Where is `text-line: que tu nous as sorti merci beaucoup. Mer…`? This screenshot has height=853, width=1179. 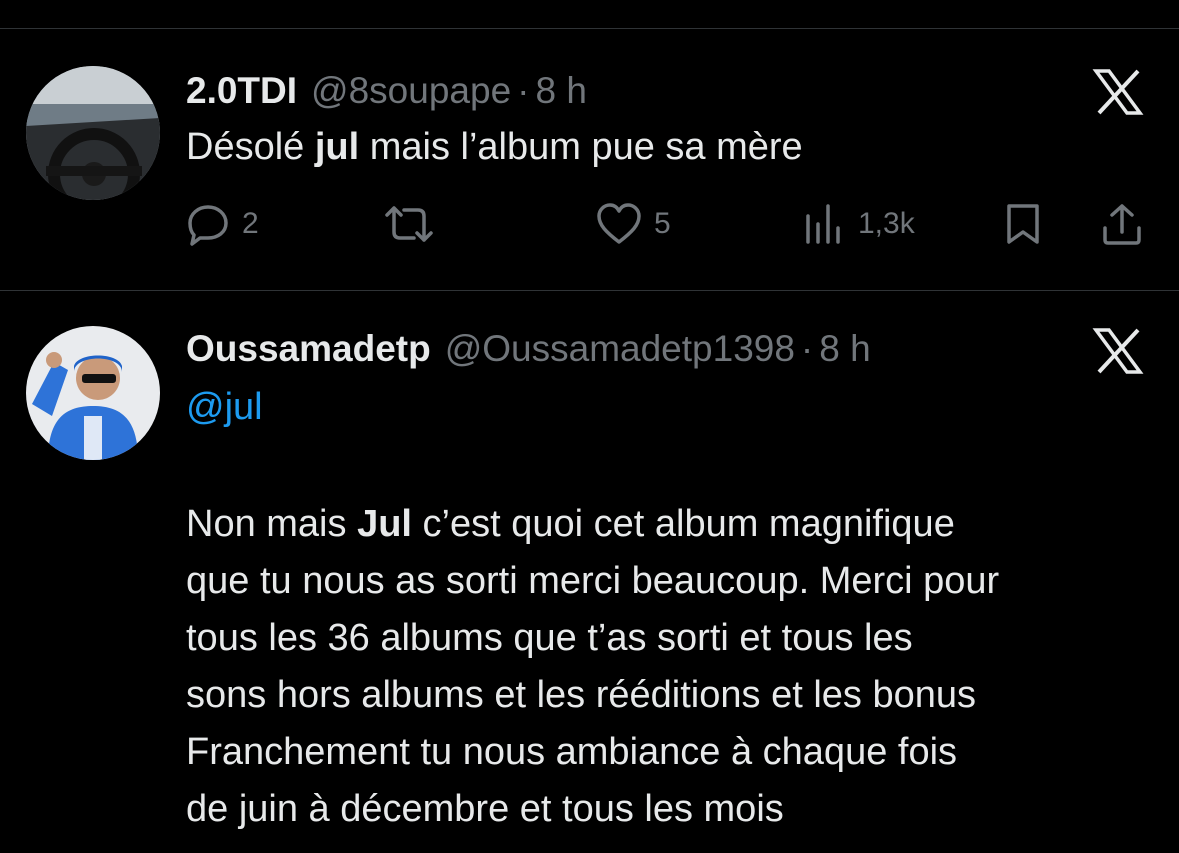
text-line: que tu nous as sorti merci beaucoup. Mer… is located at coordinates (593, 581).